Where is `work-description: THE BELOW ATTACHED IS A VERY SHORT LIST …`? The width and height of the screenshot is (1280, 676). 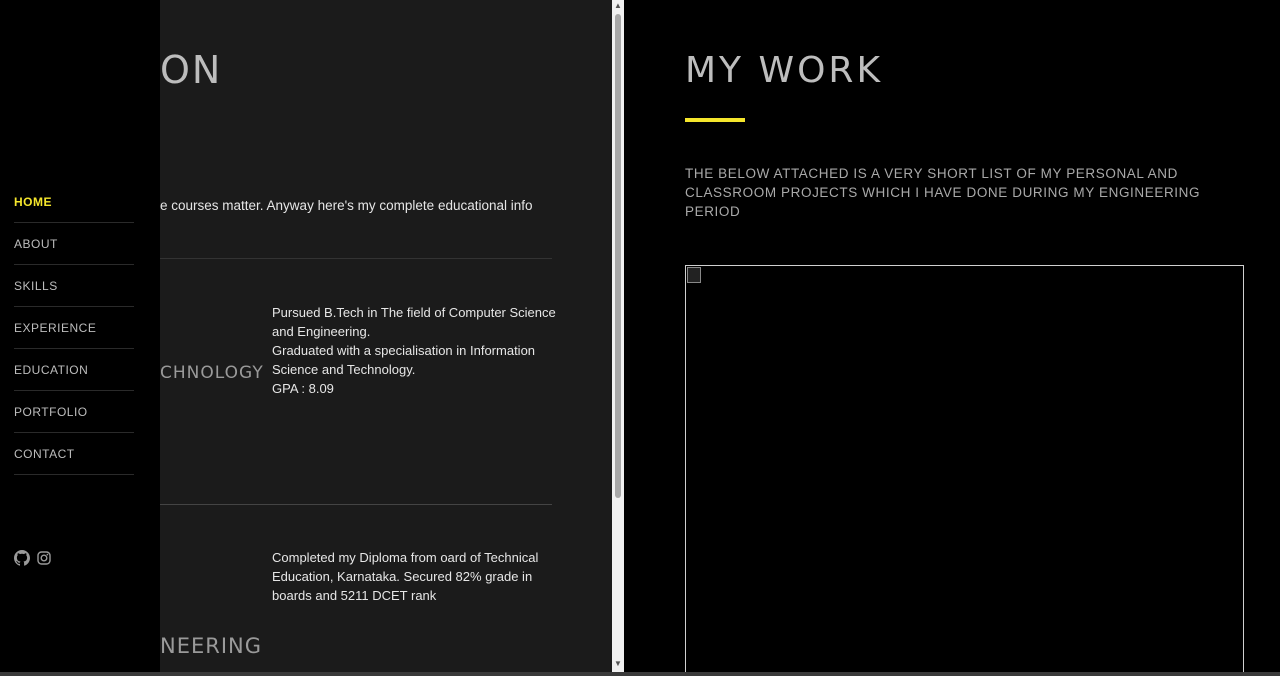
work-description: THE BELOW ATTACHED IS A VERY SHORT LIST … is located at coordinates (943, 192).